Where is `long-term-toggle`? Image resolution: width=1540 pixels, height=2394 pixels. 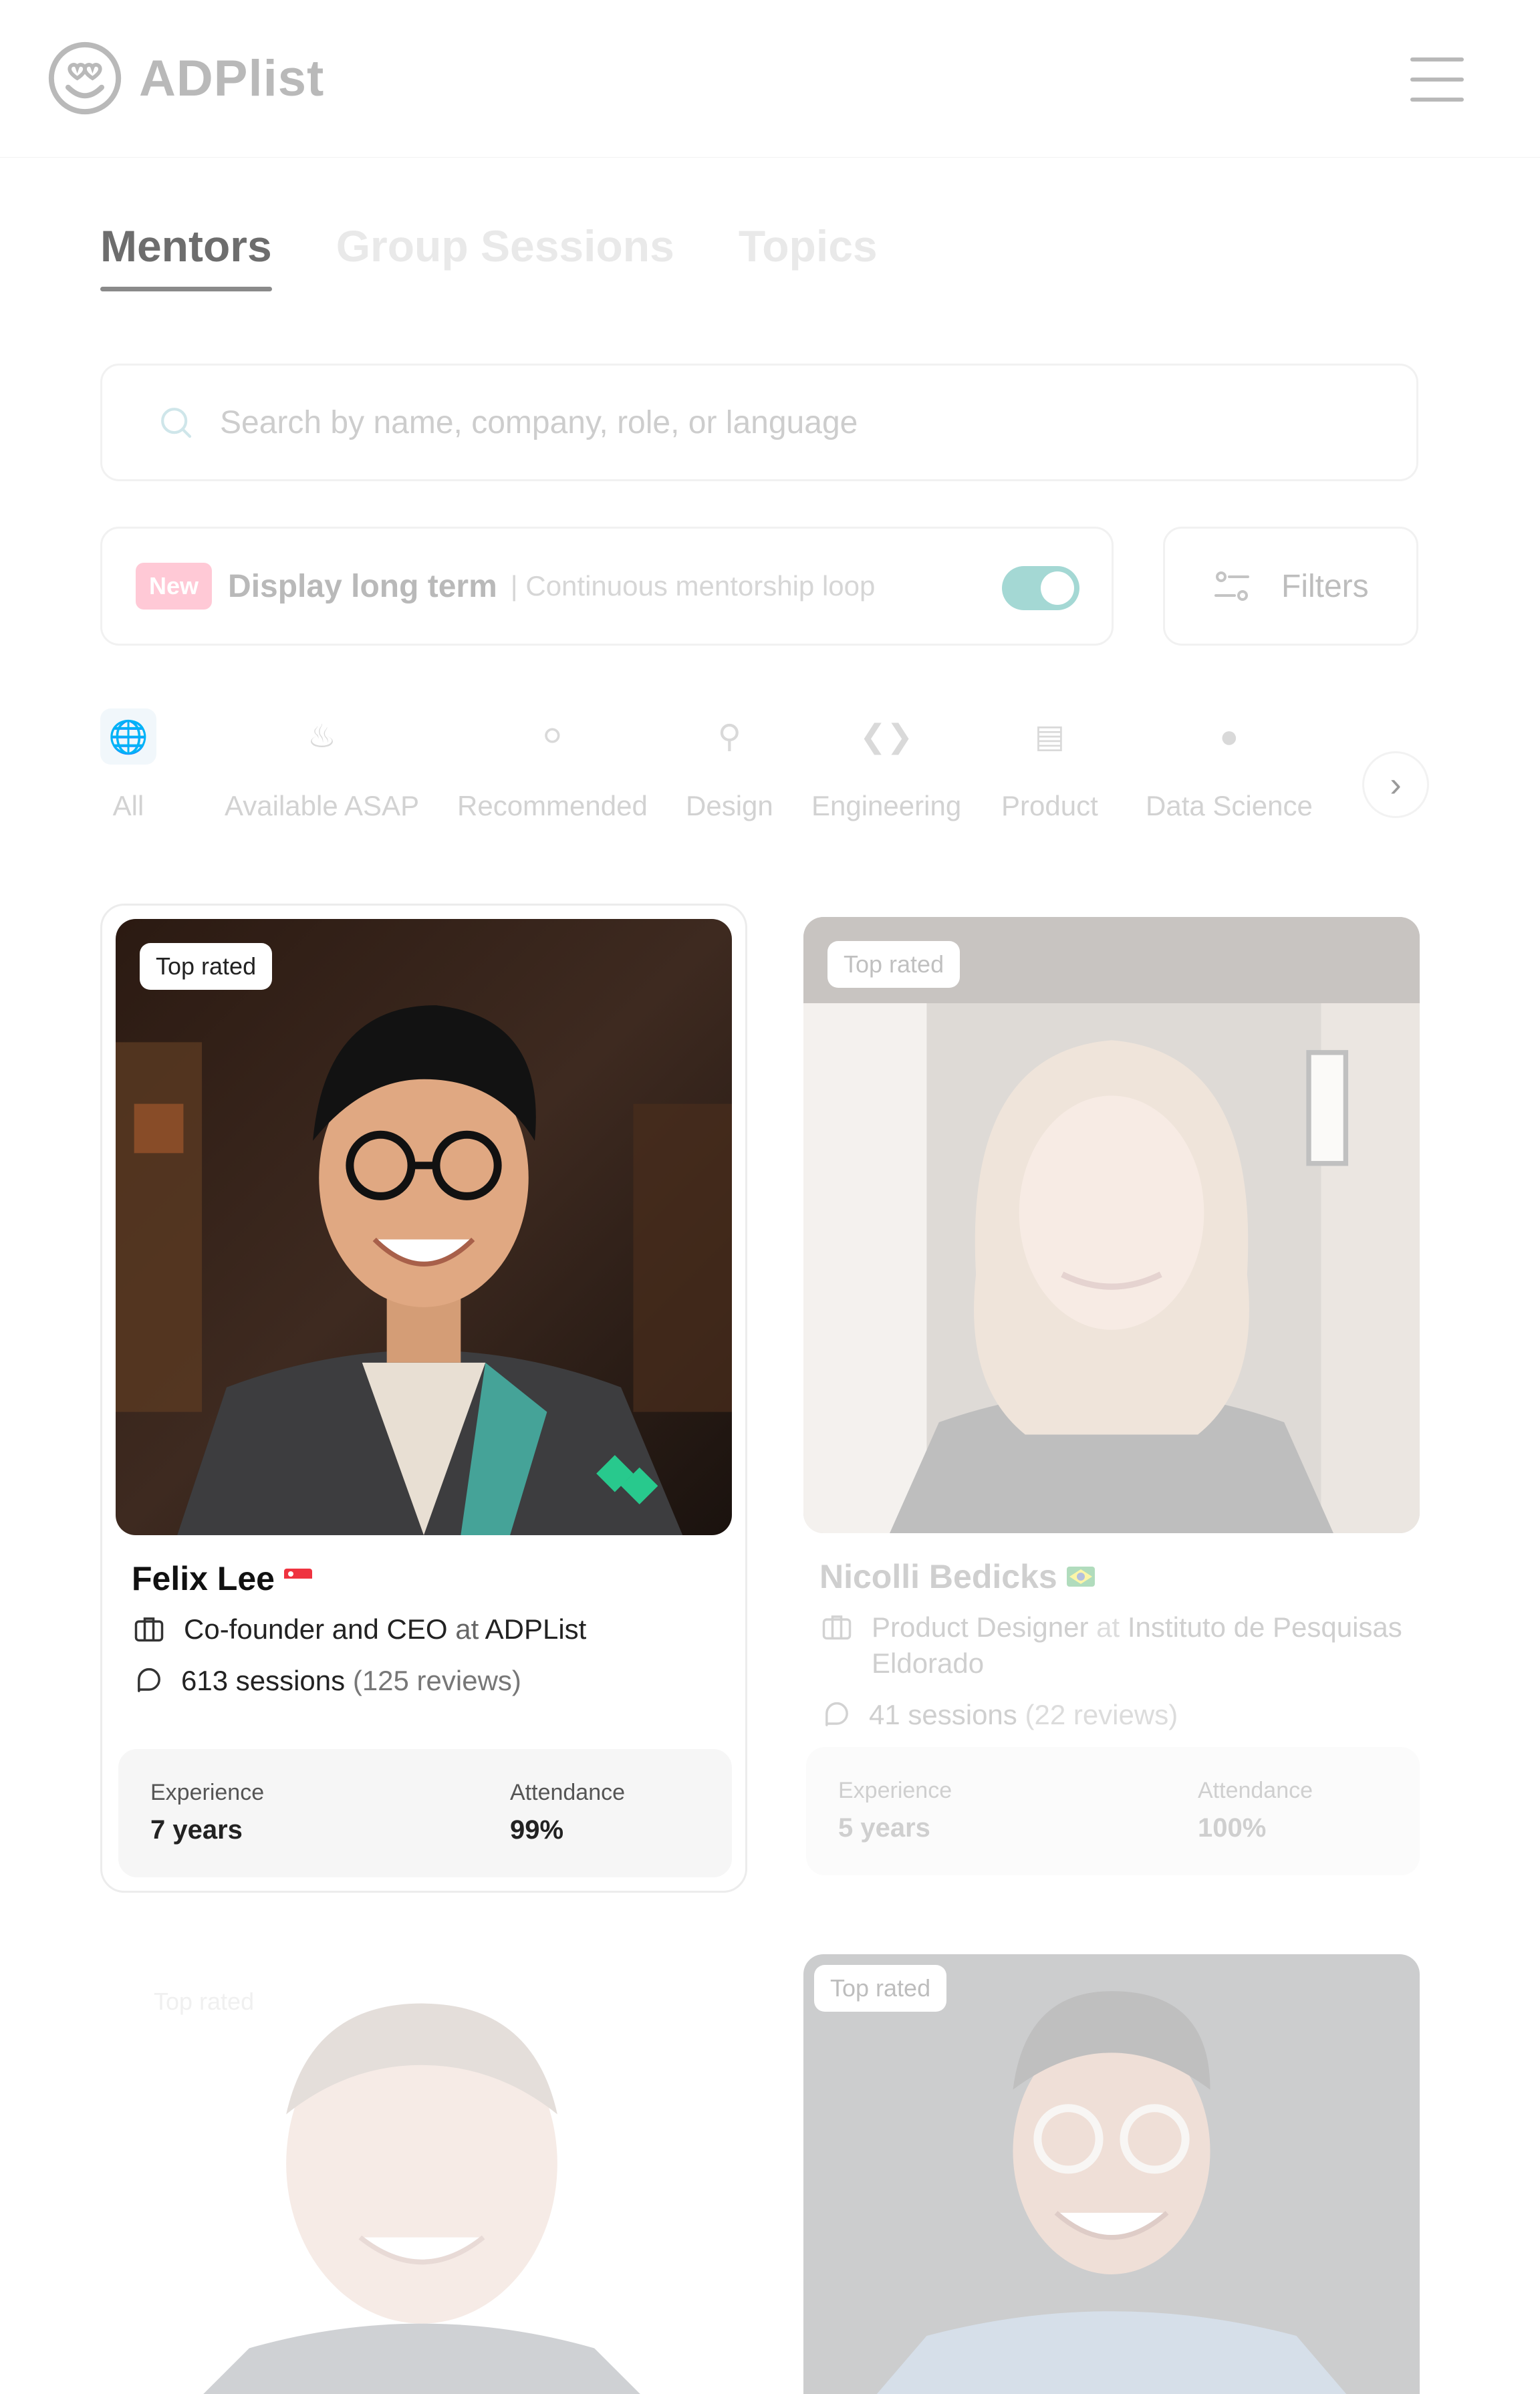
long-term-toggle is located at coordinates (1040, 588).